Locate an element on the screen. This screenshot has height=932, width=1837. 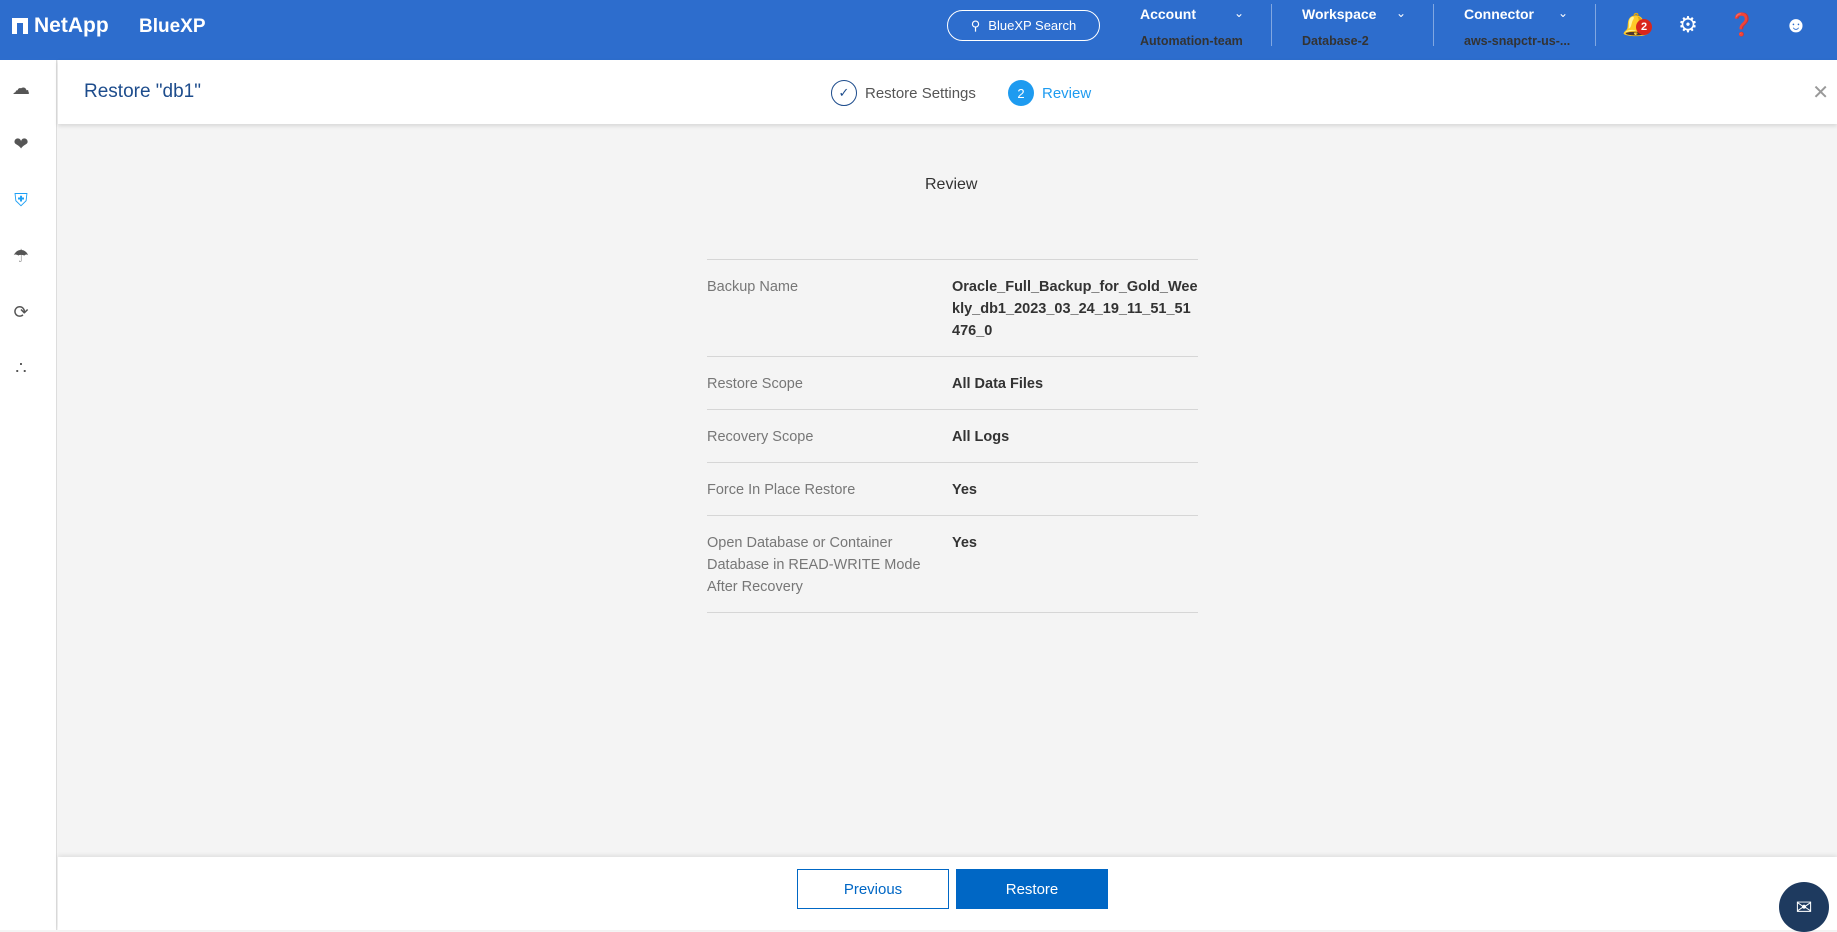
row-key: Force In Place Restore is located at coordinates (781, 490).